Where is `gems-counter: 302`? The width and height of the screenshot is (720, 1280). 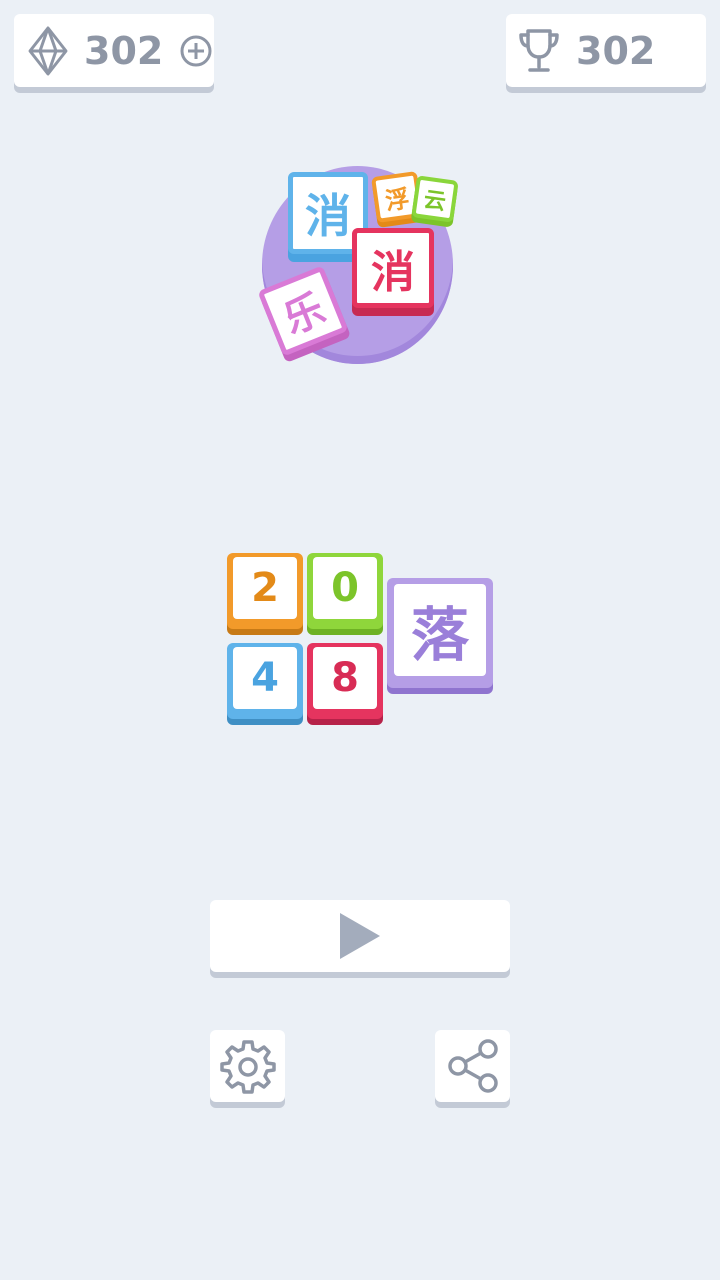
gems-counter: 302 is located at coordinates (114, 50).